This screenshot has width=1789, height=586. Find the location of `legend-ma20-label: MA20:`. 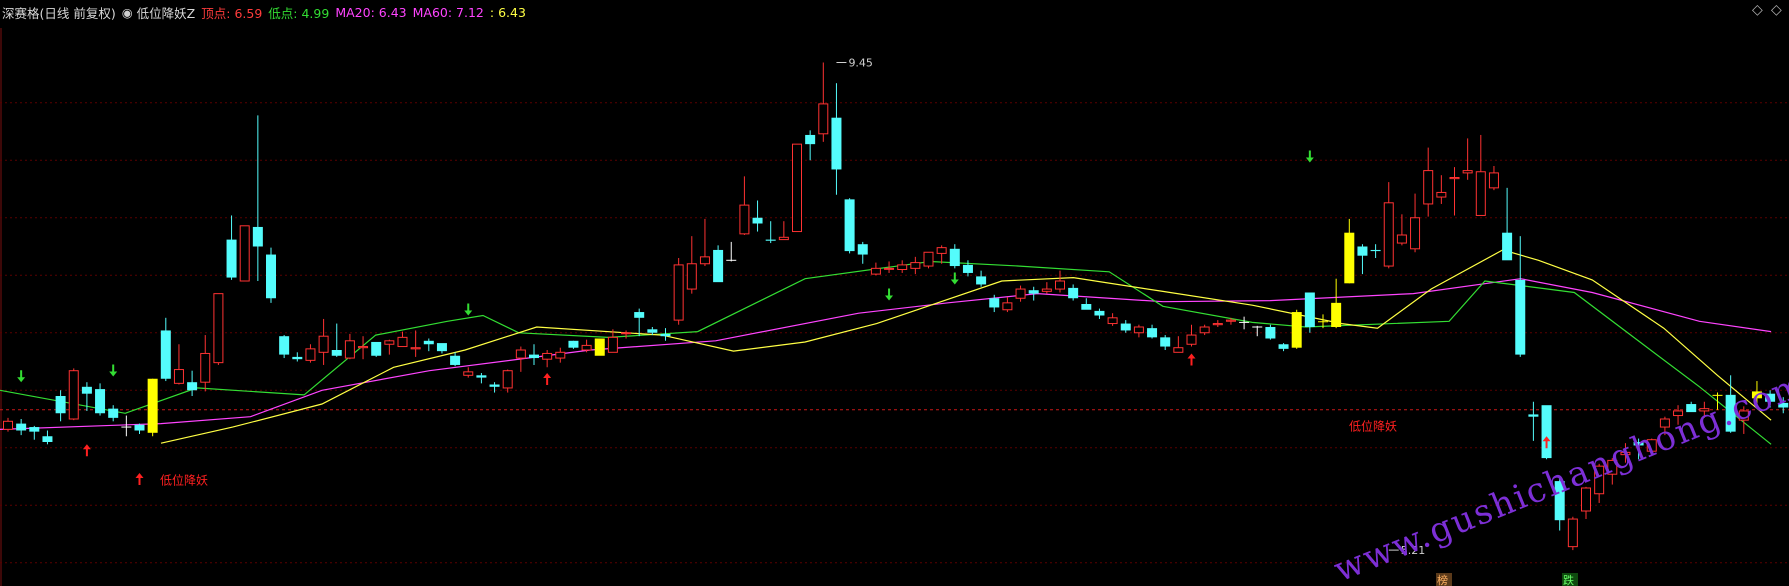

legend-ma20-label: MA20: is located at coordinates (355, 12).